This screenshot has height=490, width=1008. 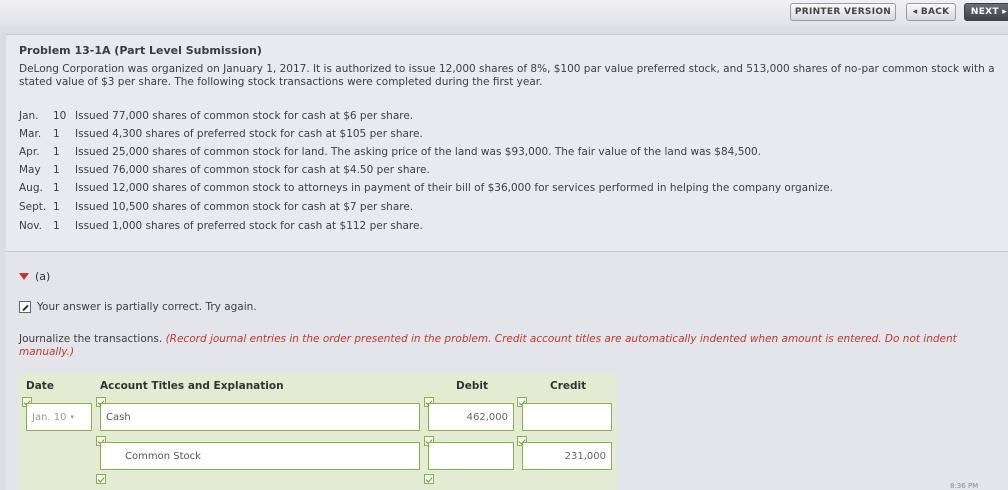 What do you see at coordinates (567, 456) in the screenshot?
I see `credit-field: 231,000` at bounding box center [567, 456].